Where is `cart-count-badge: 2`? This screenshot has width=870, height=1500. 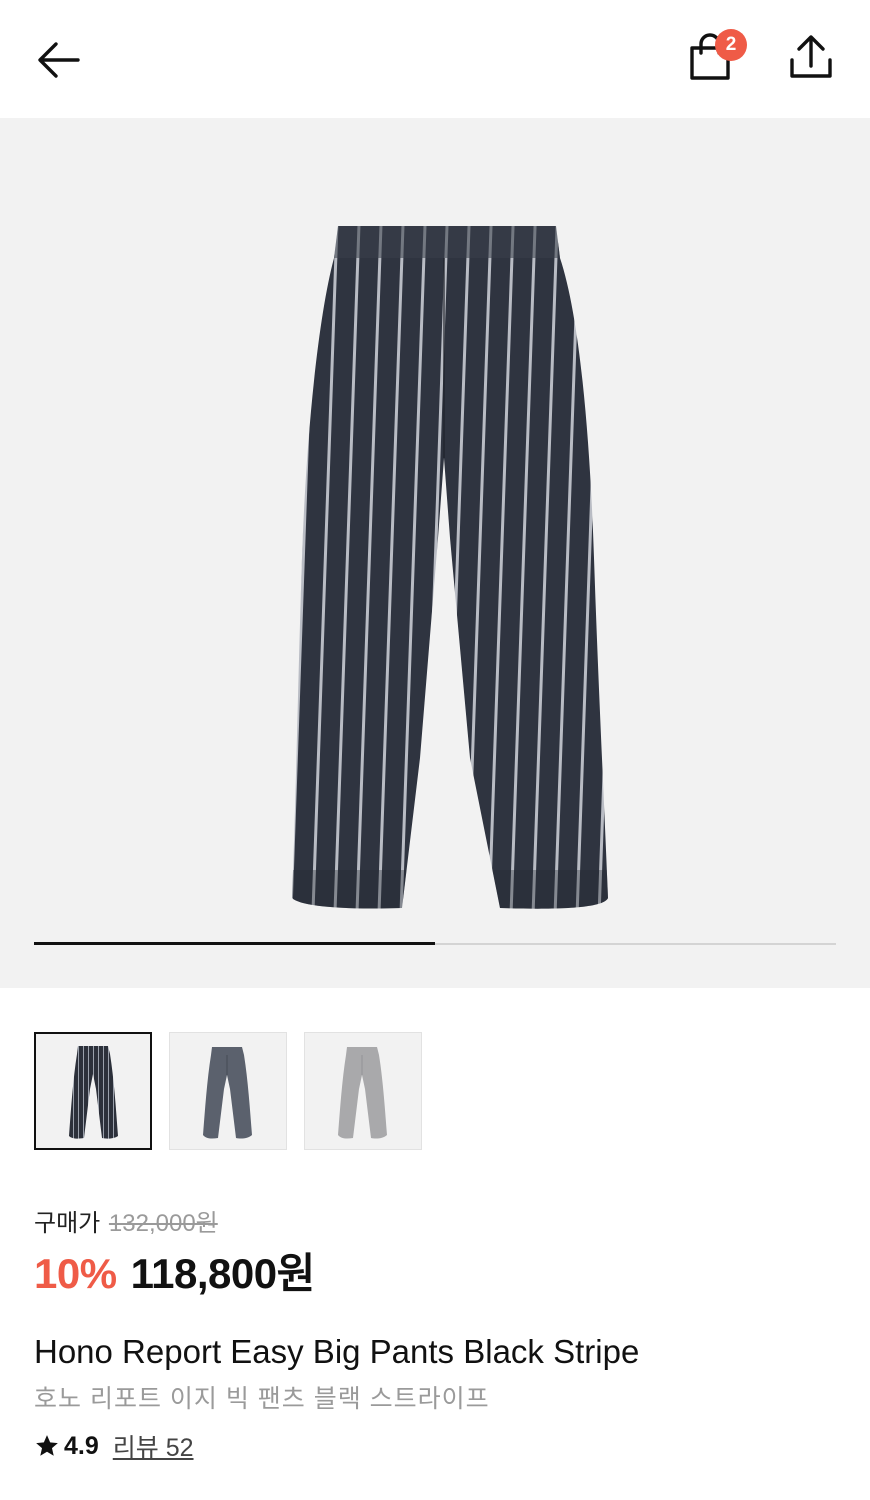 cart-count-badge: 2 is located at coordinates (731, 45).